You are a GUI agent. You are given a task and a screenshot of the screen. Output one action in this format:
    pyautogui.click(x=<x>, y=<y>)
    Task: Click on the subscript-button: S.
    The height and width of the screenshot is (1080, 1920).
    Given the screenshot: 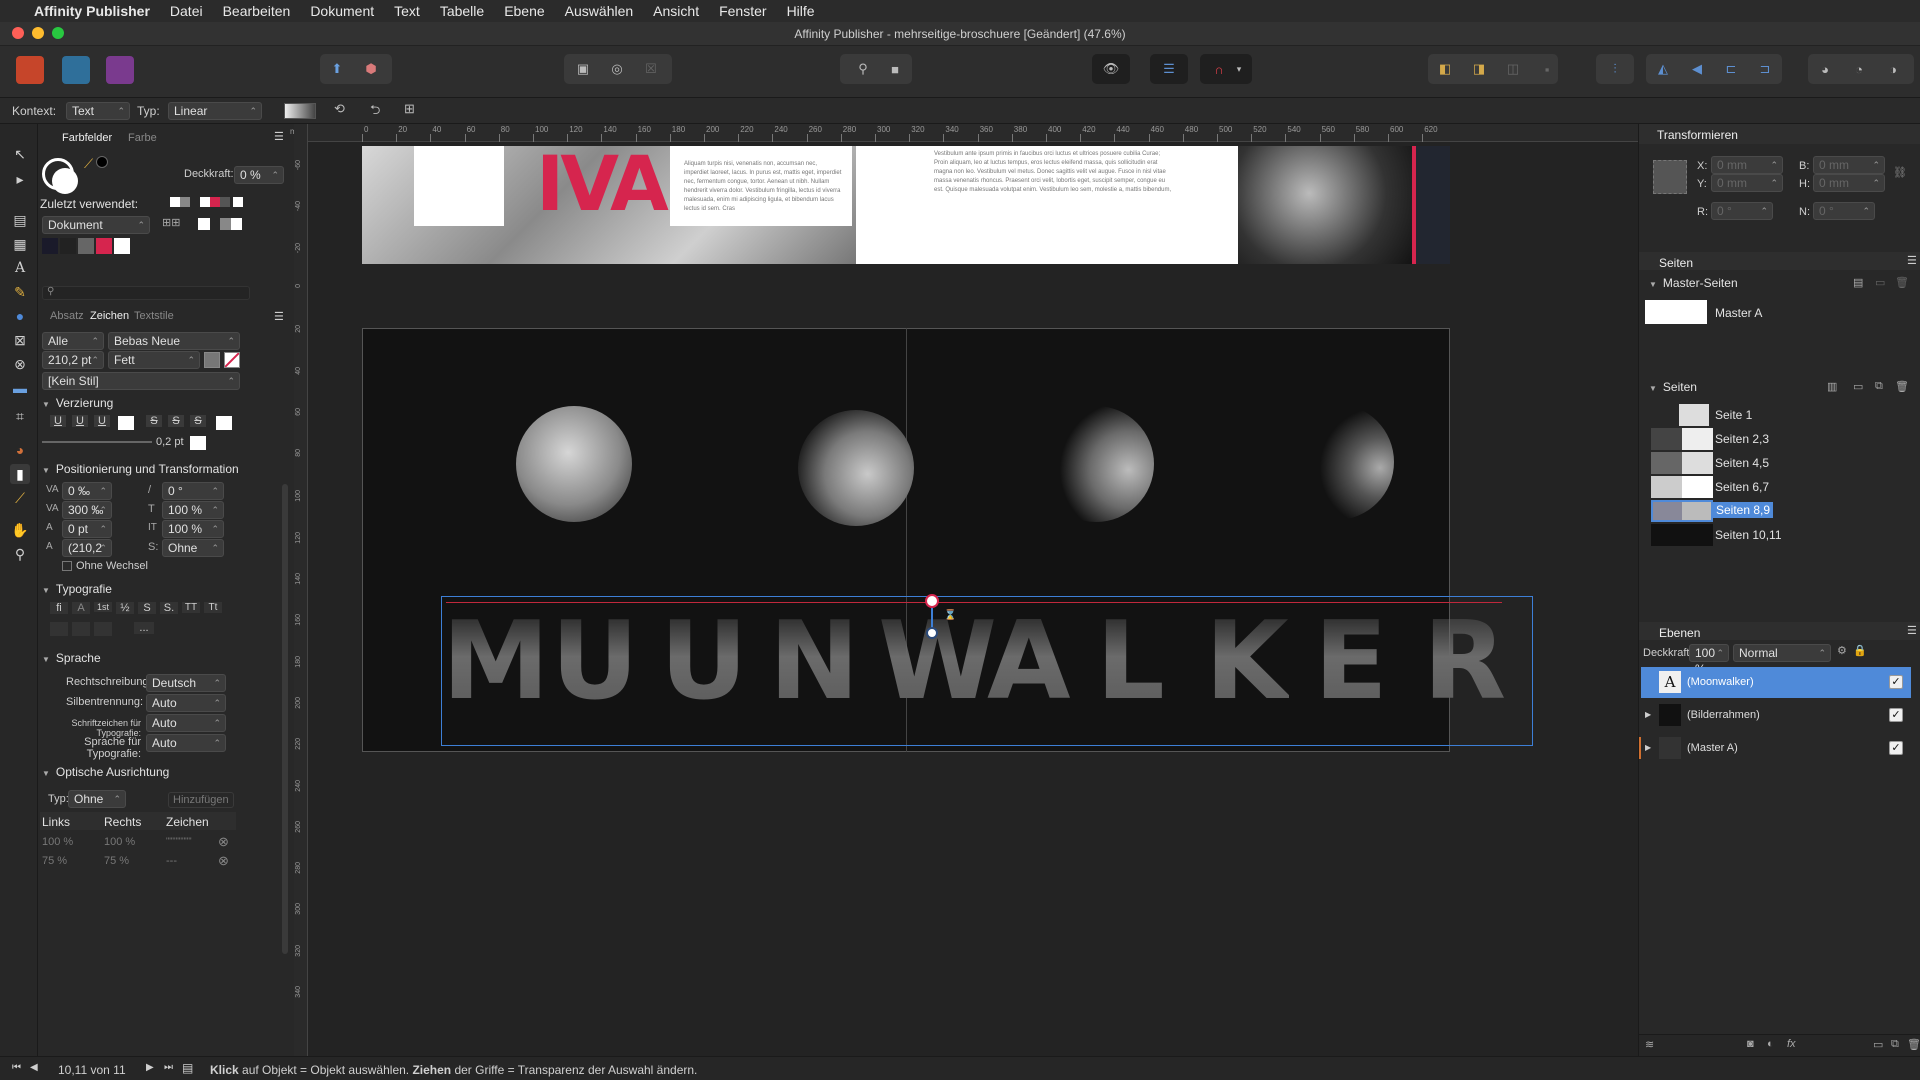 What is the action you would take?
    pyautogui.click(x=169, y=608)
    